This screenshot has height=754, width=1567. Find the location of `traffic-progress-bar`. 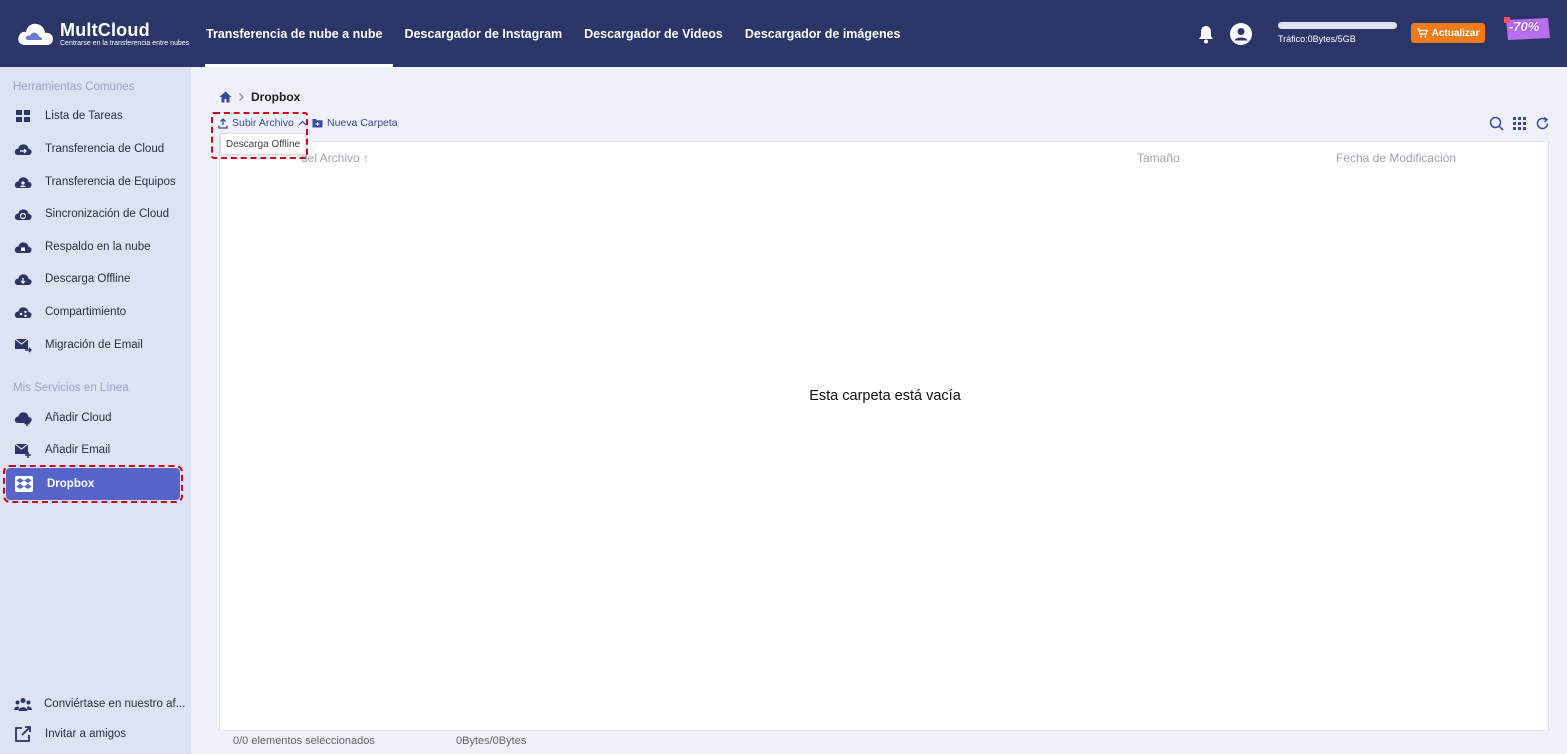

traffic-progress-bar is located at coordinates (1337, 25).